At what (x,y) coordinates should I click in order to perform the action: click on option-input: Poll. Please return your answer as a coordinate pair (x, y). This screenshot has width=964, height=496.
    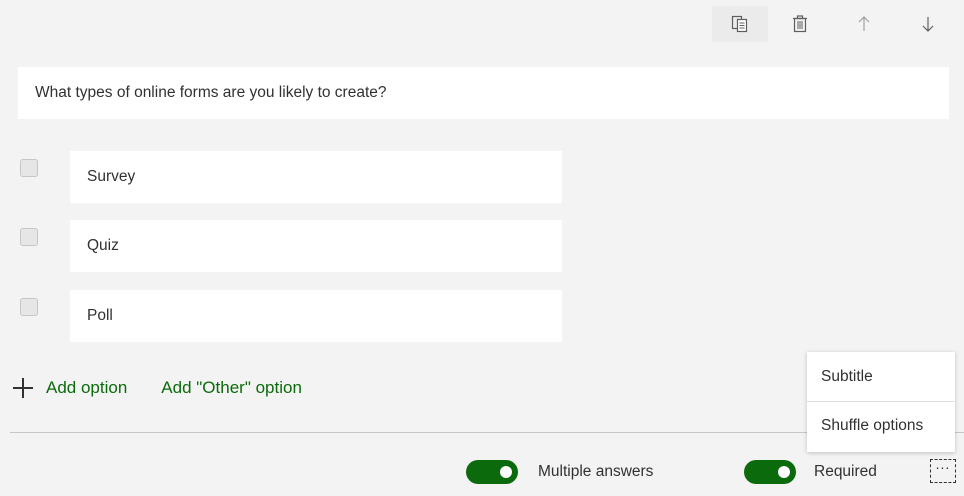
    Looking at the image, I should click on (316, 316).